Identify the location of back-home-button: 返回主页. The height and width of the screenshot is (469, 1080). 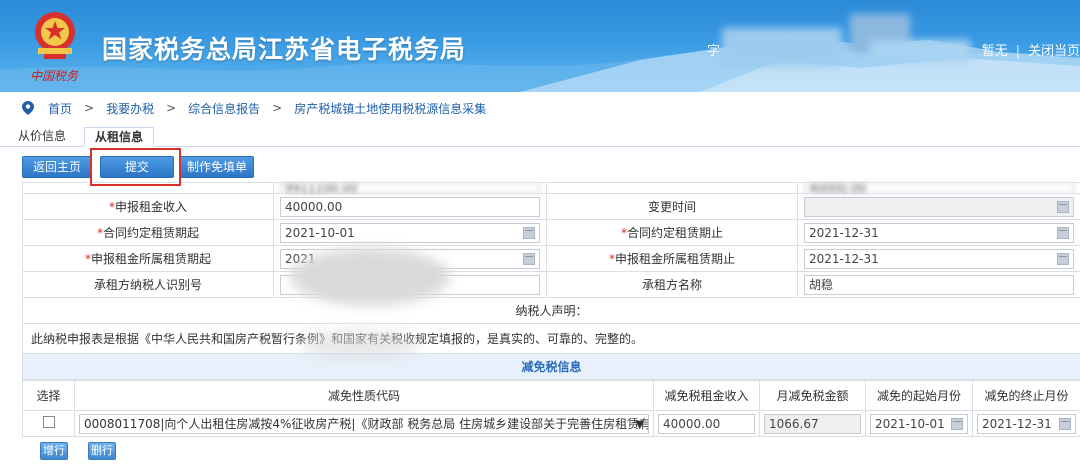
(57, 167).